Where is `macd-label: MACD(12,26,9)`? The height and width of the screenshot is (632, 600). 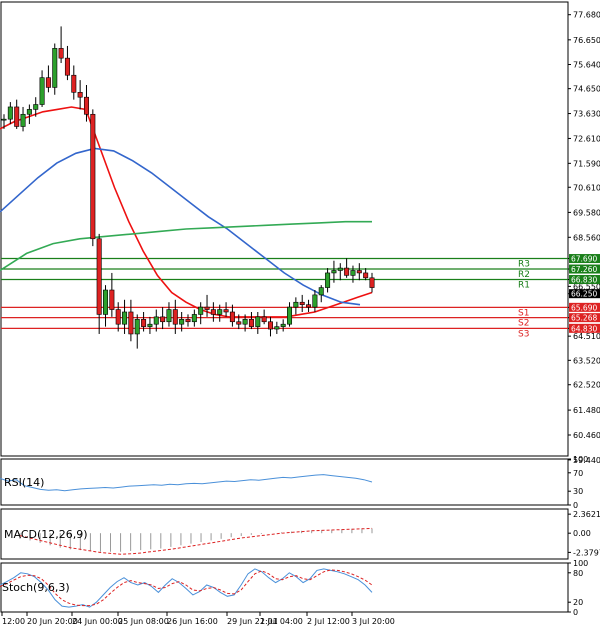
macd-label: MACD(12,26,9) is located at coordinates (46, 534).